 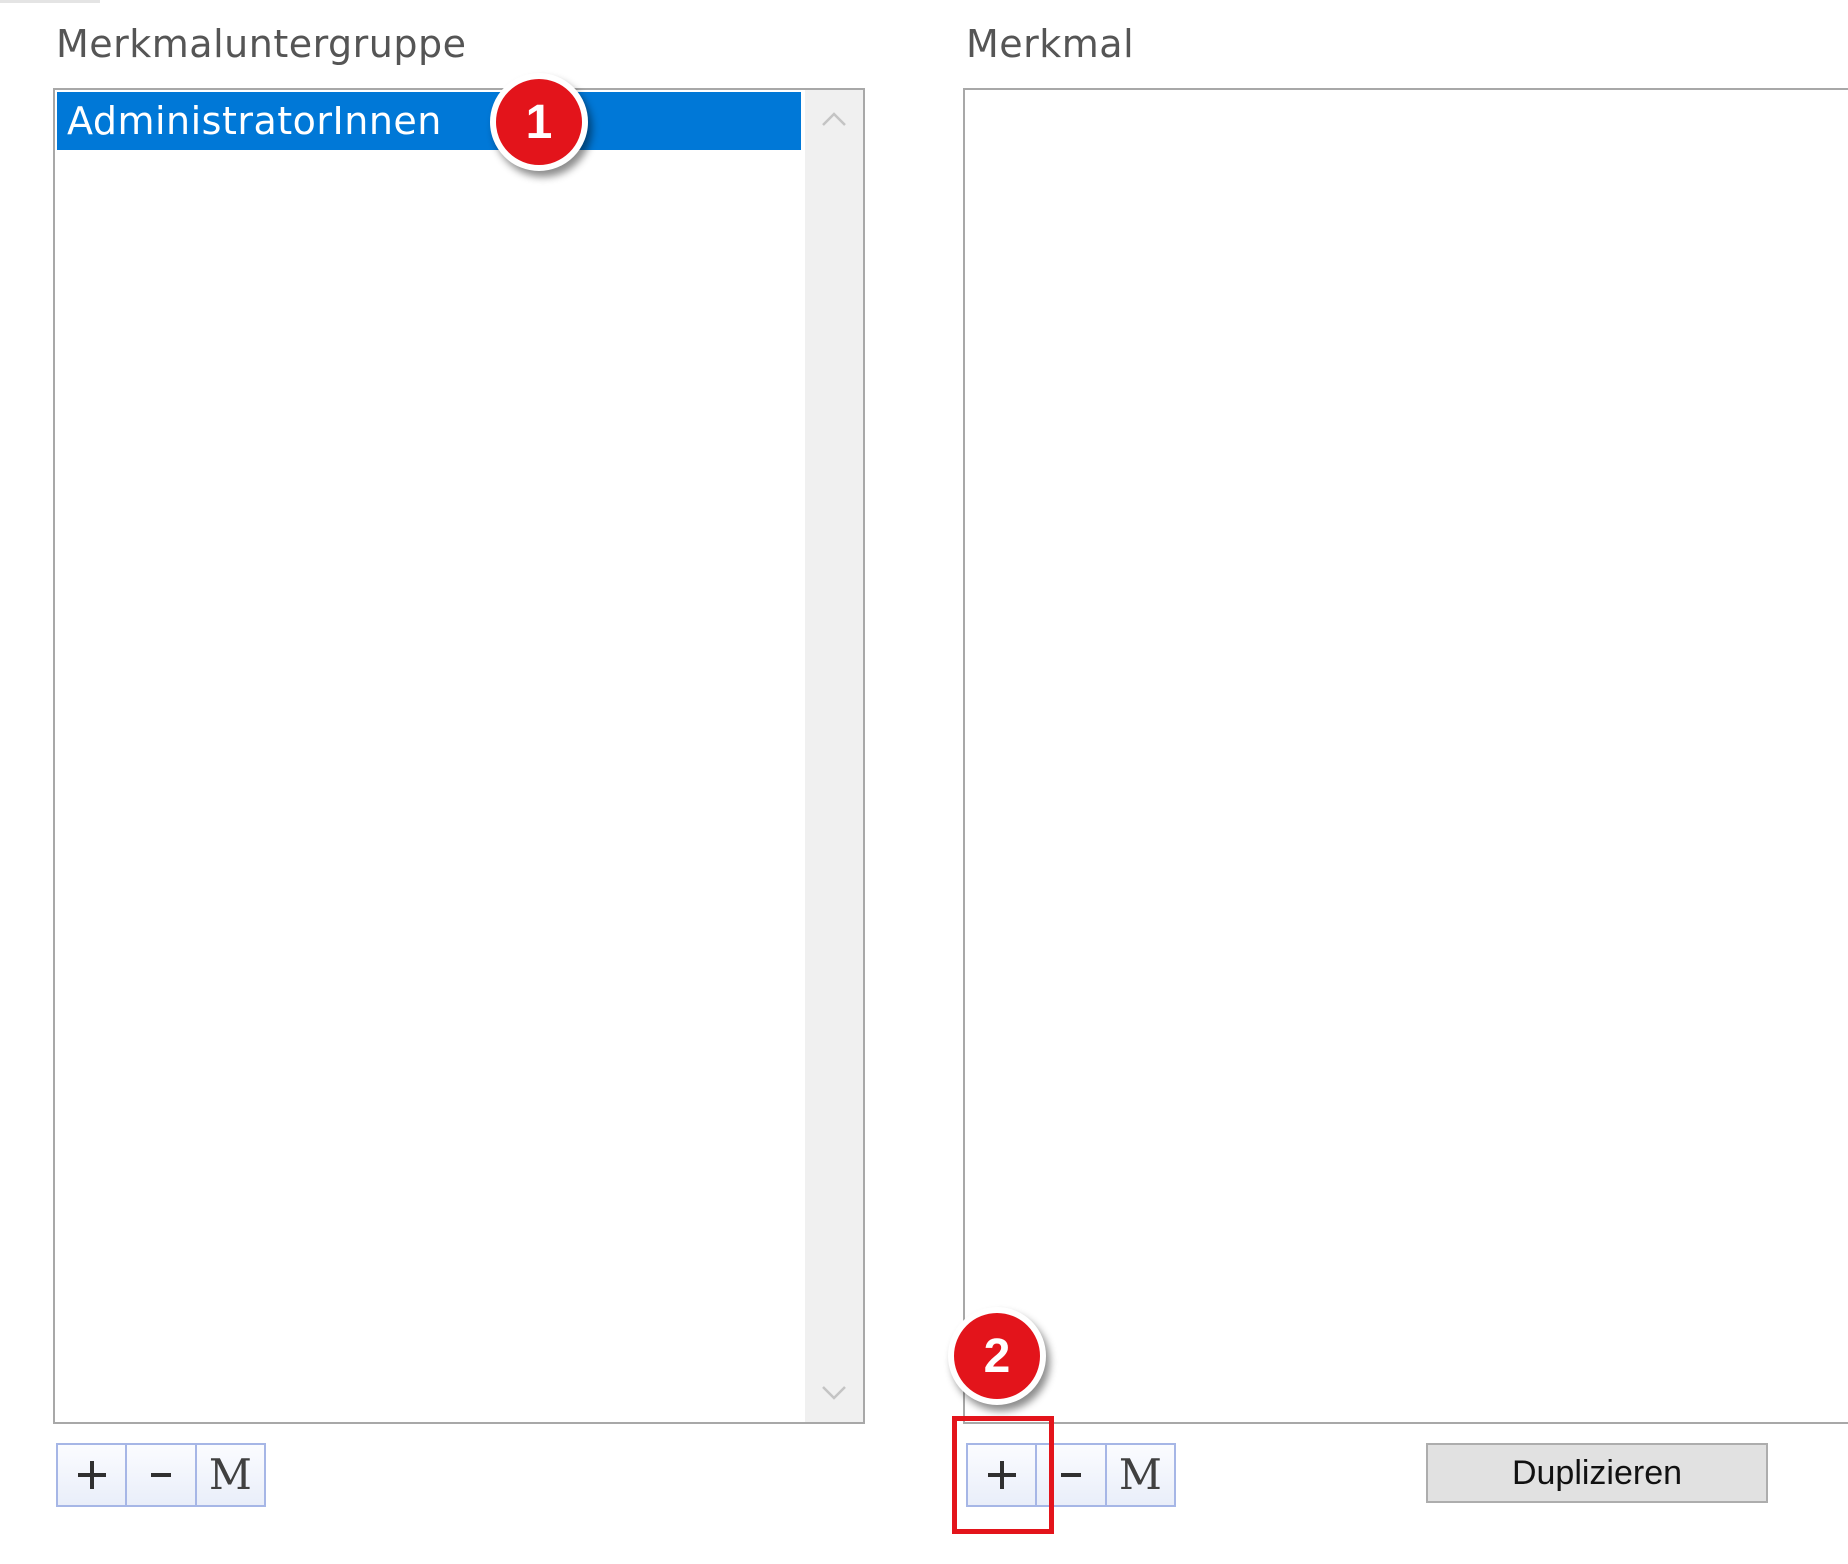 I want to click on merkmaluntergruppe-label: Merkmaluntergruppe, so click(x=261, y=44).